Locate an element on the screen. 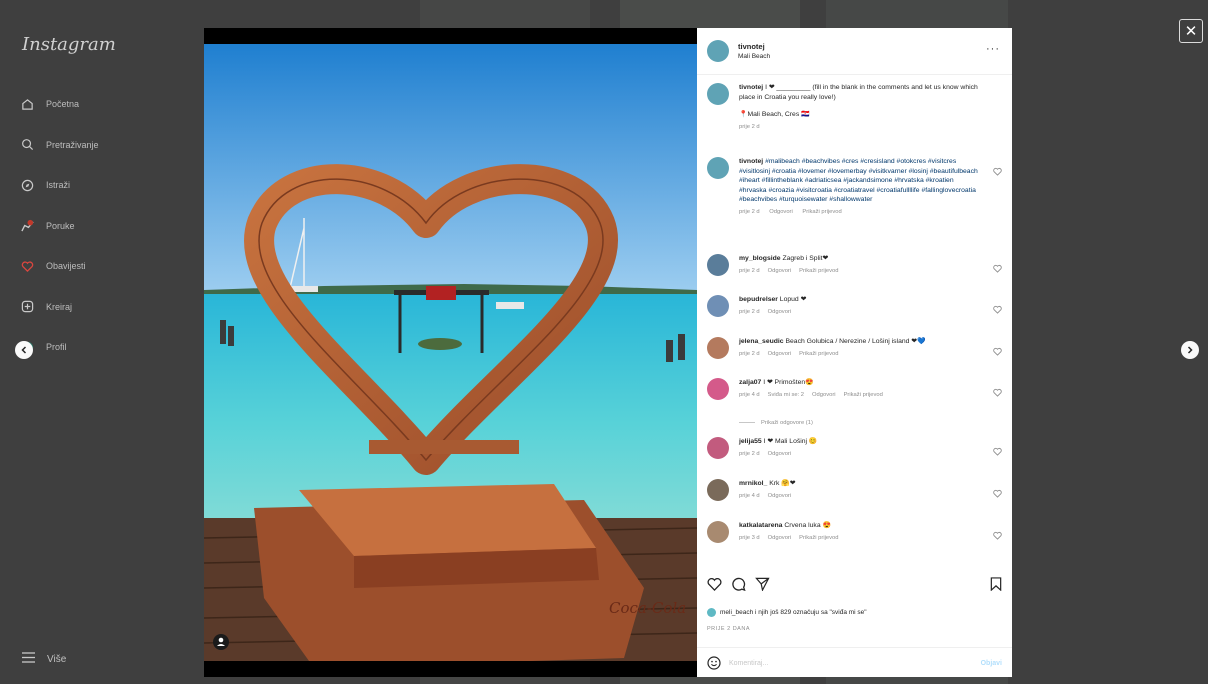 The height and width of the screenshot is (684, 1208). comment-username: bepudrelser is located at coordinates (758, 299).